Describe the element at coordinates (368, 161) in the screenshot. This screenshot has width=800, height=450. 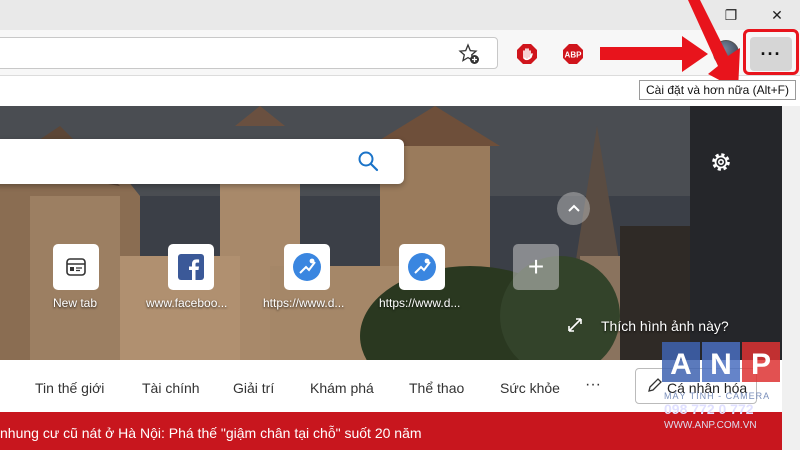
I see `search-icon` at that location.